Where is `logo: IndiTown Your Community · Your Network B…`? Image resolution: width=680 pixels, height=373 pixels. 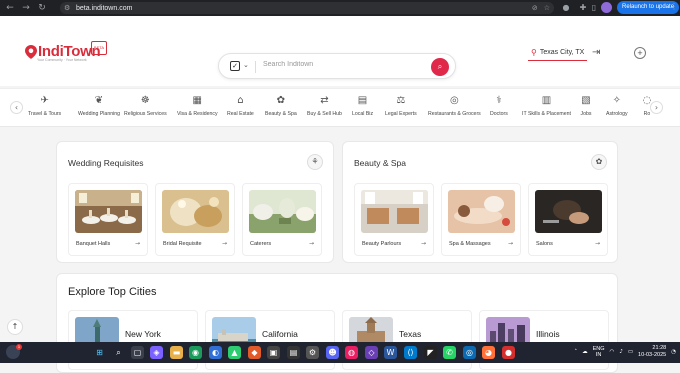 logo: IndiTown Your Community · Your Network B… is located at coordinates (66, 51).